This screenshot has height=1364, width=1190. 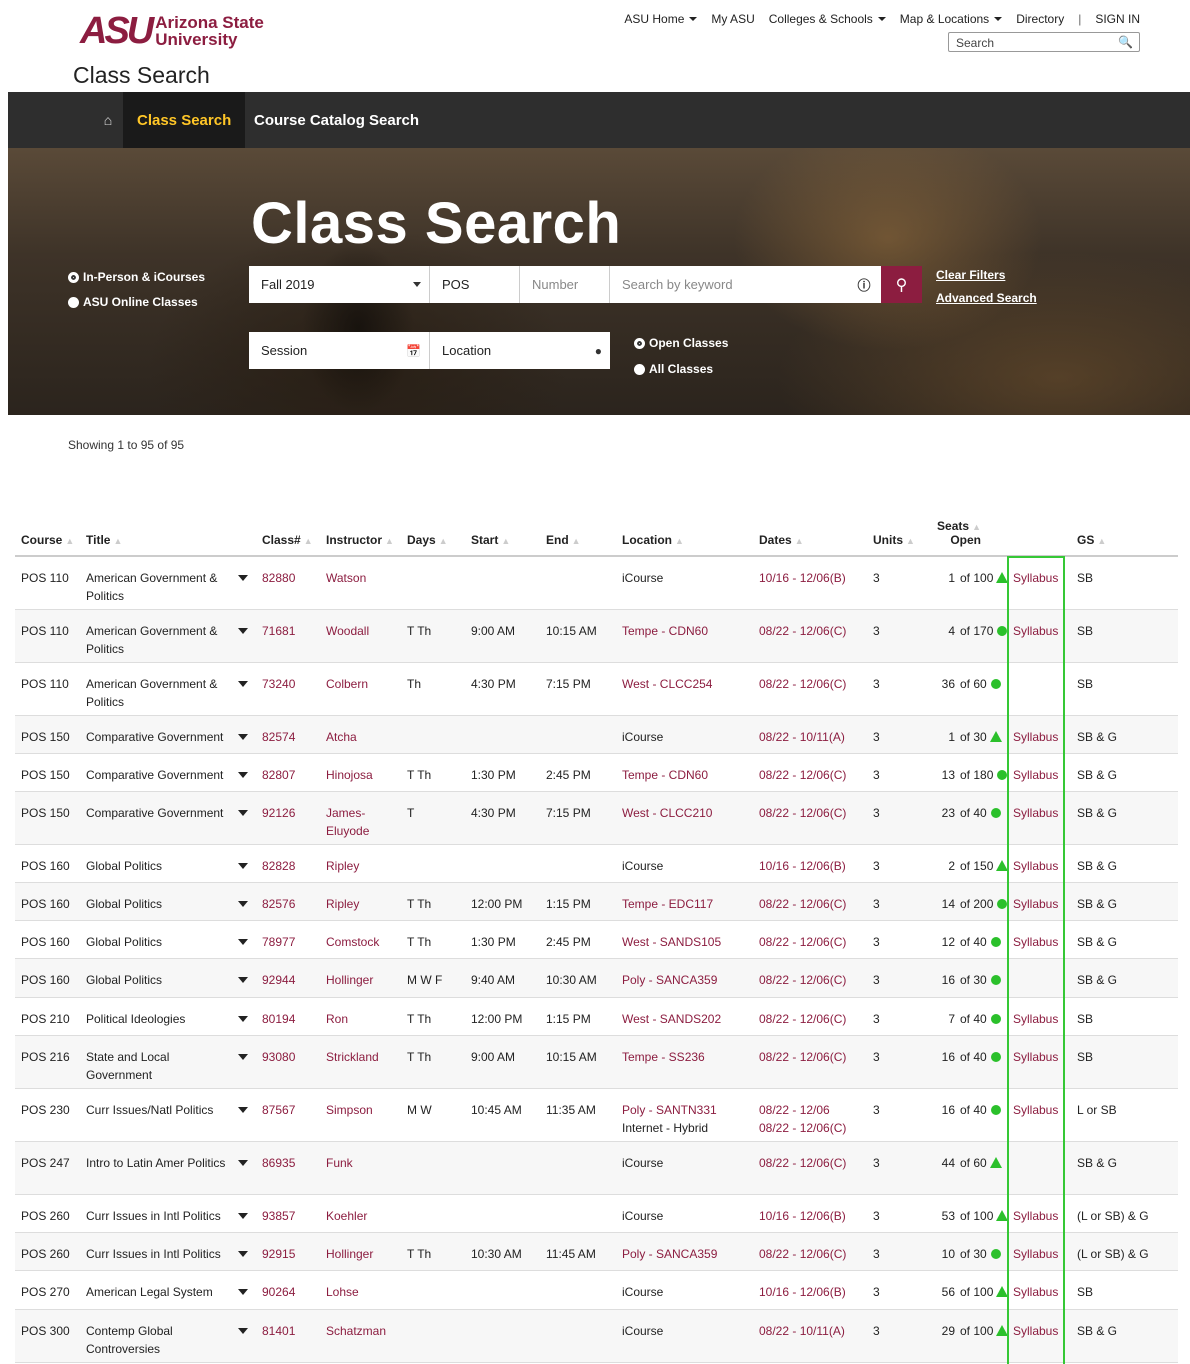 What do you see at coordinates (339, 350) in the screenshot?
I see `session-select: Session 📅` at bounding box center [339, 350].